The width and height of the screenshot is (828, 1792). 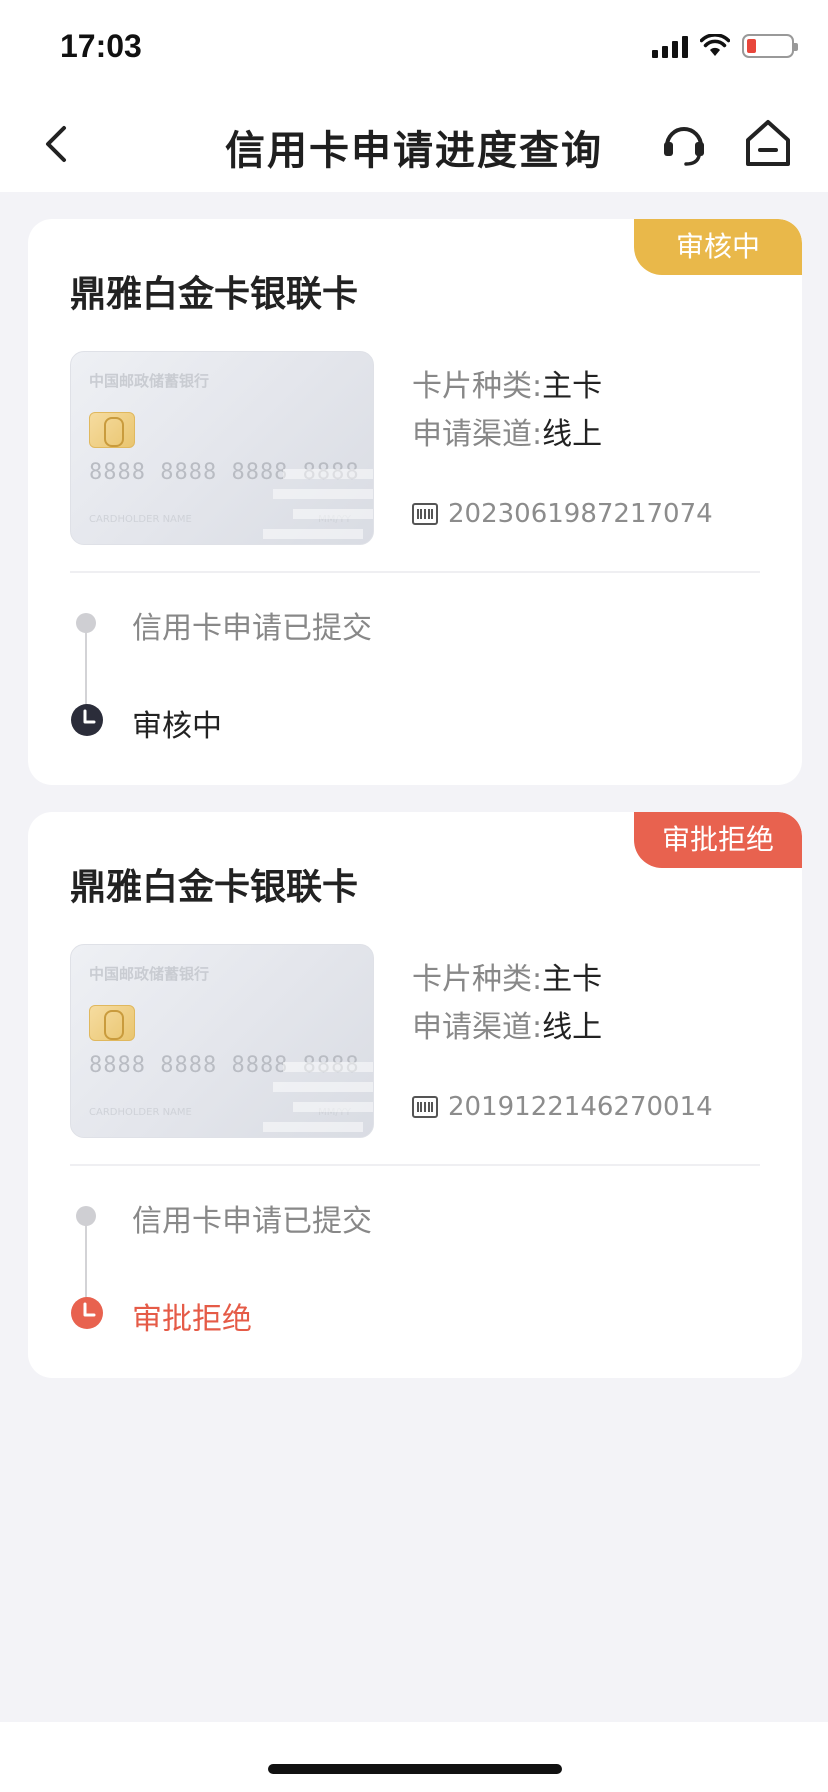 I want to click on status-badge: 审核中, so click(x=718, y=247).